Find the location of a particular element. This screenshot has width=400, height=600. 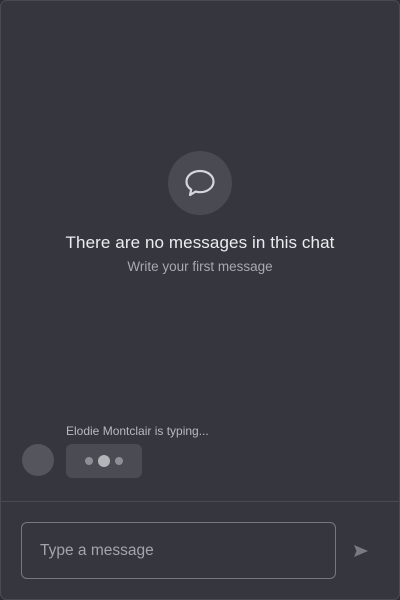

empty-state-subtitle: Write your first message is located at coordinates (200, 266).